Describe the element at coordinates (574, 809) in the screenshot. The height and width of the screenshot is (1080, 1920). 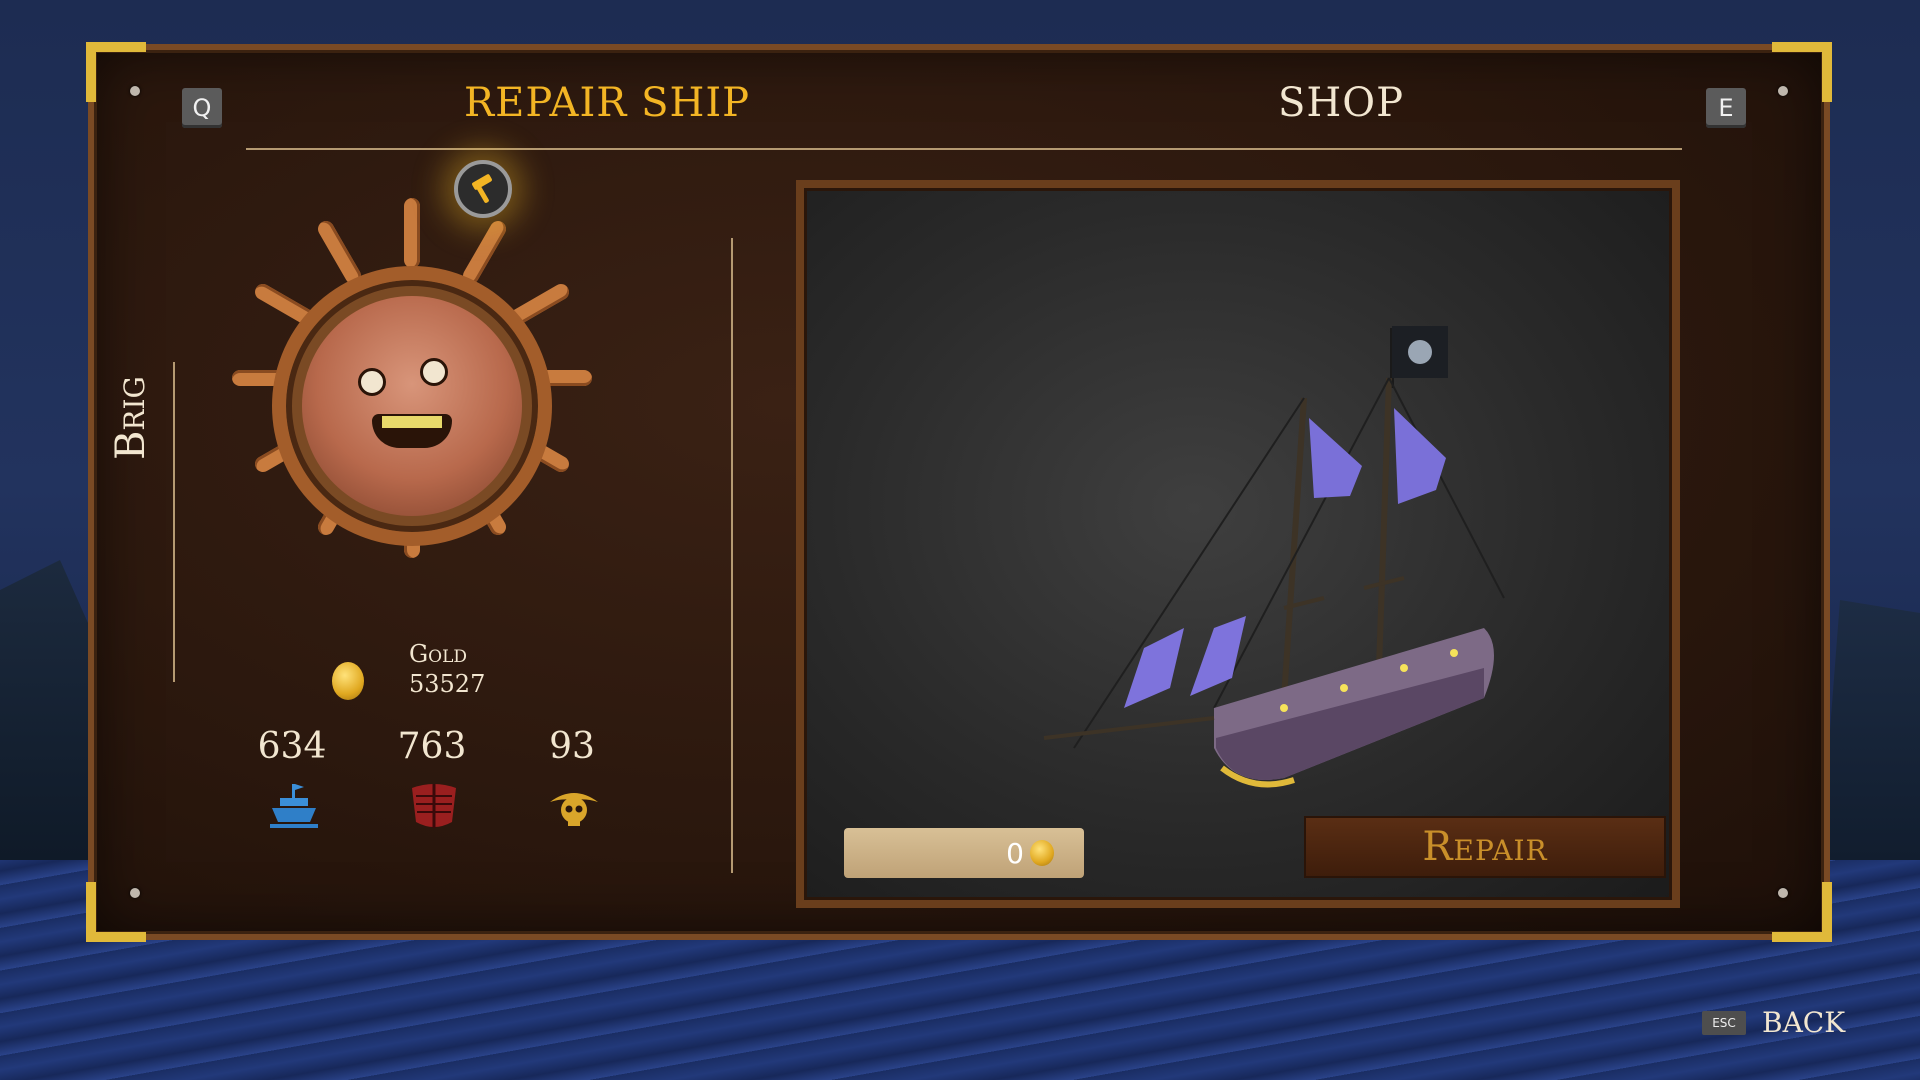
I see `pirate-skull-icon` at that location.